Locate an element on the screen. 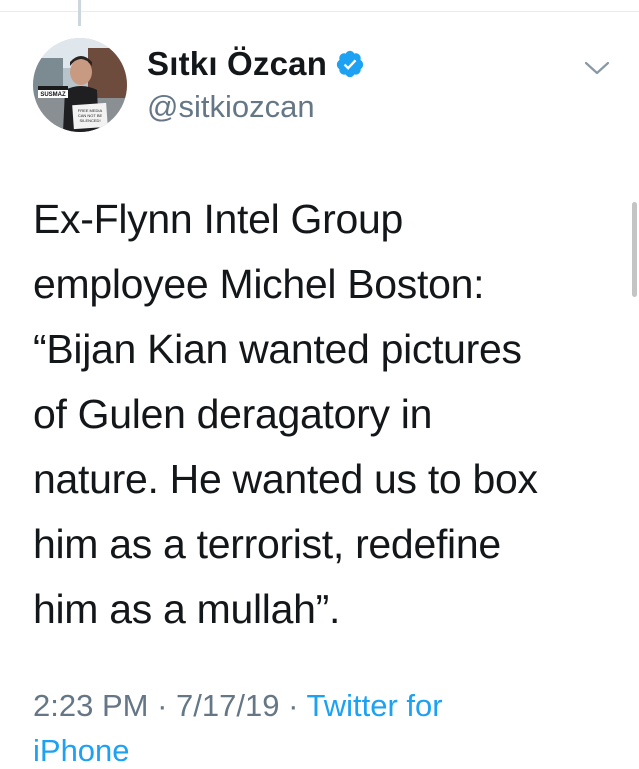 The height and width of the screenshot is (769, 639). tweet-meta: 2:23 PM · 7/17/19 · Twitter for is located at coordinates (238, 706).